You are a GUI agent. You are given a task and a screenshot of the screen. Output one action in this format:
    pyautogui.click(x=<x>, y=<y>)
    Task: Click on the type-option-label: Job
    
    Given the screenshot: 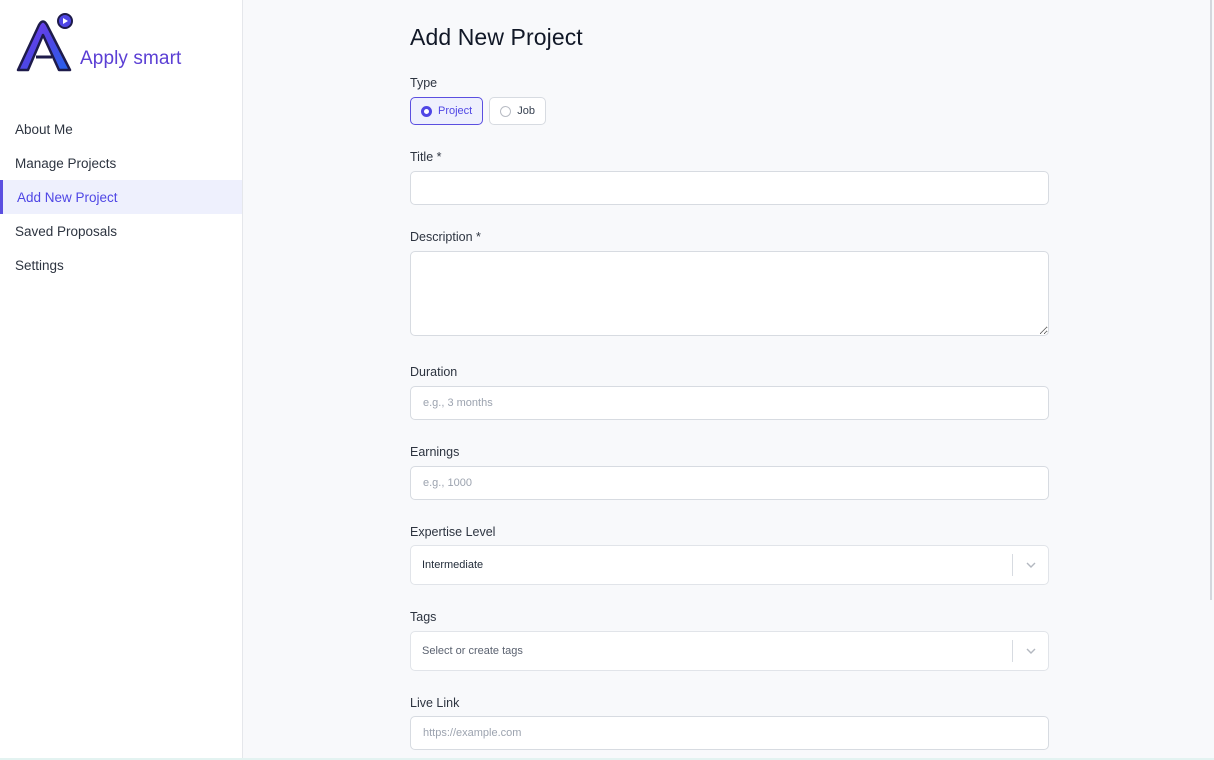 What is the action you would take?
    pyautogui.click(x=526, y=111)
    